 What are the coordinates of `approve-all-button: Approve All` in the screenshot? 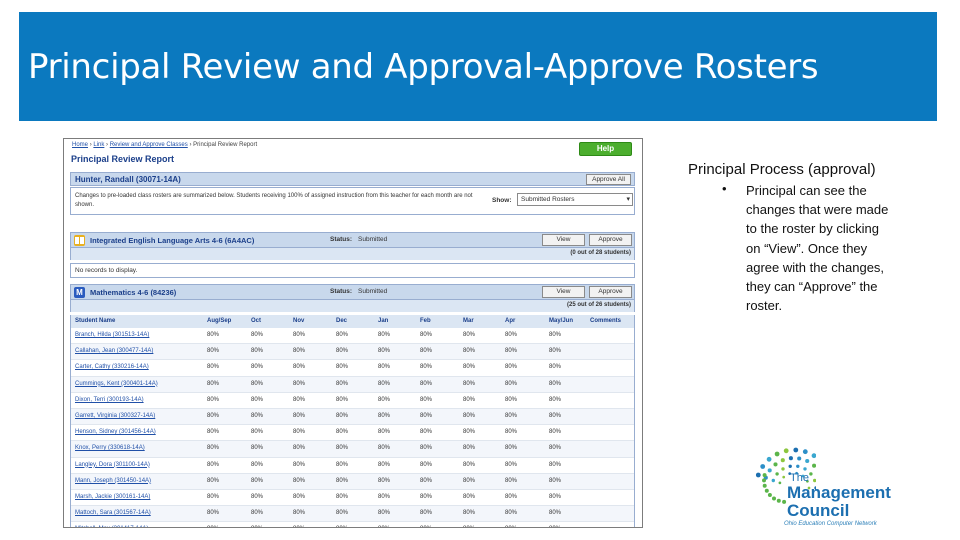 It's located at (608, 179).